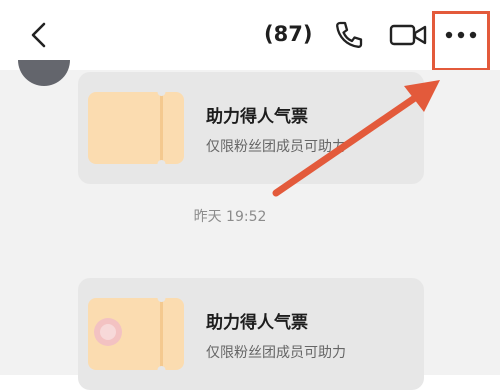 This screenshot has width=500, height=390. Describe the element at coordinates (349, 35) in the screenshot. I see `phone-icon` at that location.